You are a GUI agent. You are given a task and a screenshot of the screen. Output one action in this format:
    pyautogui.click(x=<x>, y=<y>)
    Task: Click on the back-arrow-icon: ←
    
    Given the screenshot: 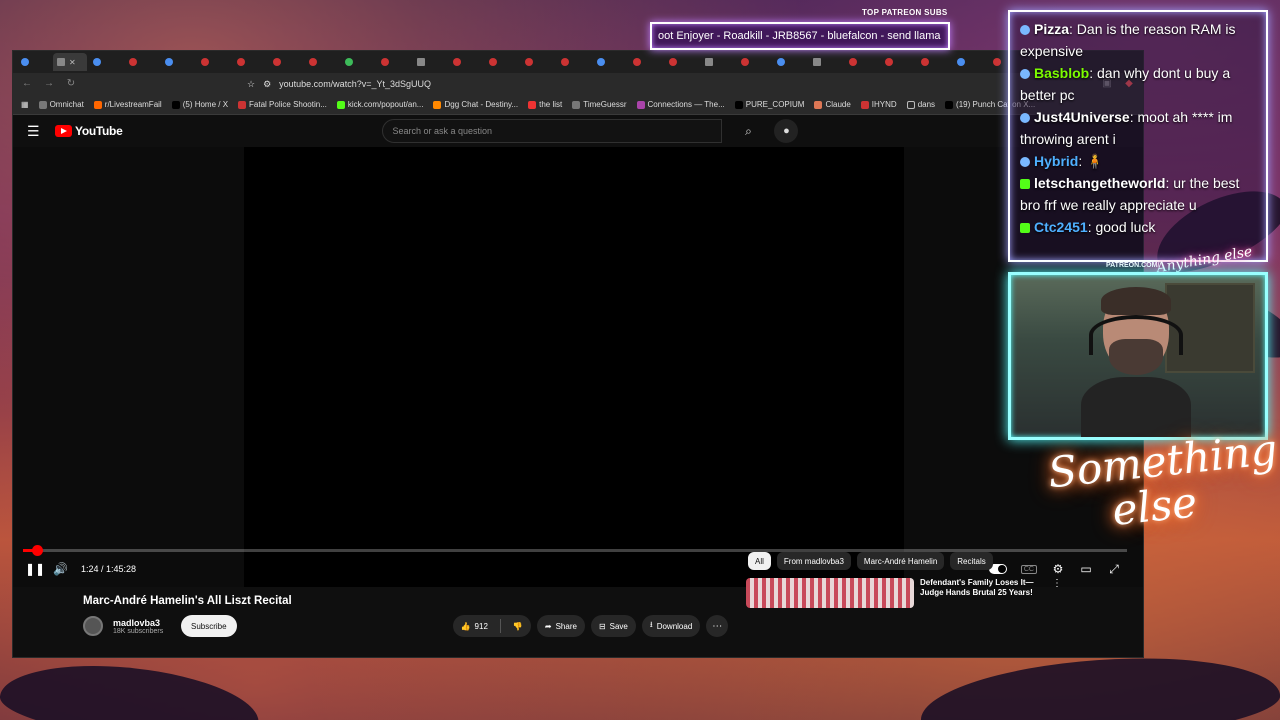 What is the action you would take?
    pyautogui.click(x=27, y=84)
    